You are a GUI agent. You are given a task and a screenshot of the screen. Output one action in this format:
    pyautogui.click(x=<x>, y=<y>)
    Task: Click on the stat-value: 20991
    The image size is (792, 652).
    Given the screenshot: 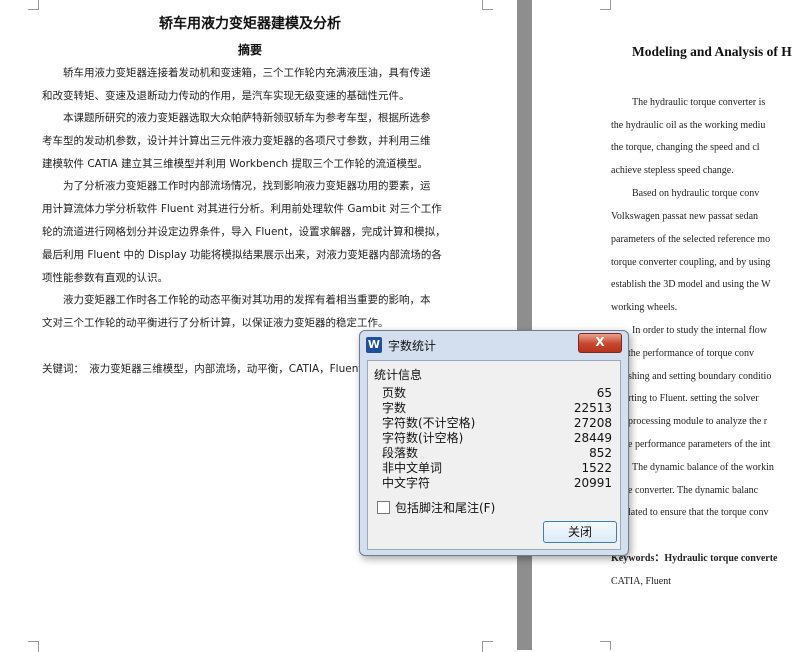 What is the action you would take?
    pyautogui.click(x=592, y=483)
    